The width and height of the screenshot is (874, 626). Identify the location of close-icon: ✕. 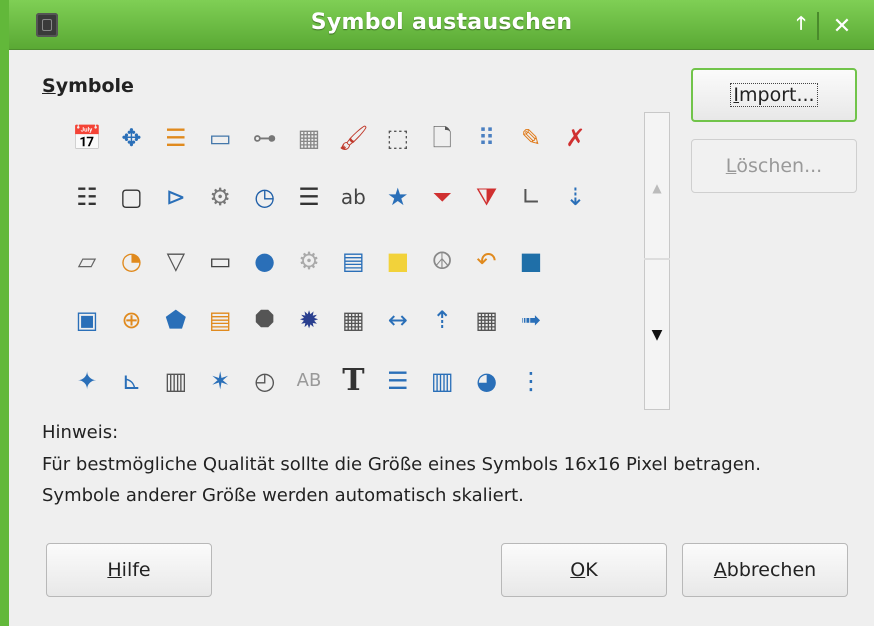
(842, 26).